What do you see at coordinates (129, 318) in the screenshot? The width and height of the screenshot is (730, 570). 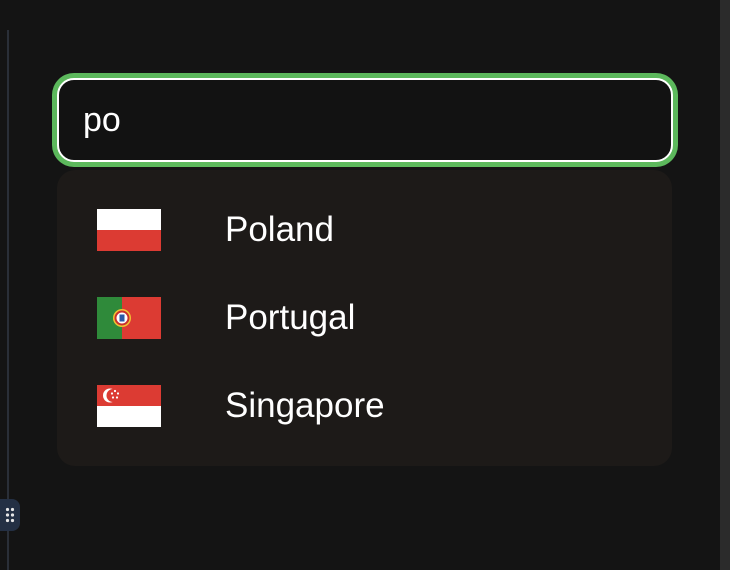 I see `portugal-flag-icon` at bounding box center [129, 318].